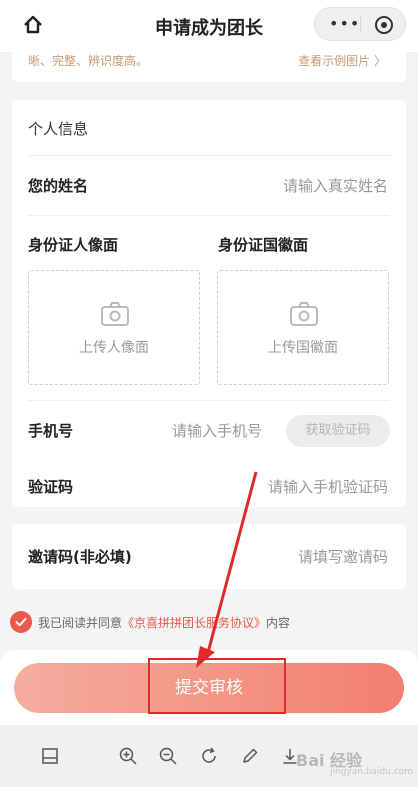 This screenshot has width=418, height=787. I want to click on invite-code-card: 邀请码(非必填) 请填写邀请码, so click(209, 556).